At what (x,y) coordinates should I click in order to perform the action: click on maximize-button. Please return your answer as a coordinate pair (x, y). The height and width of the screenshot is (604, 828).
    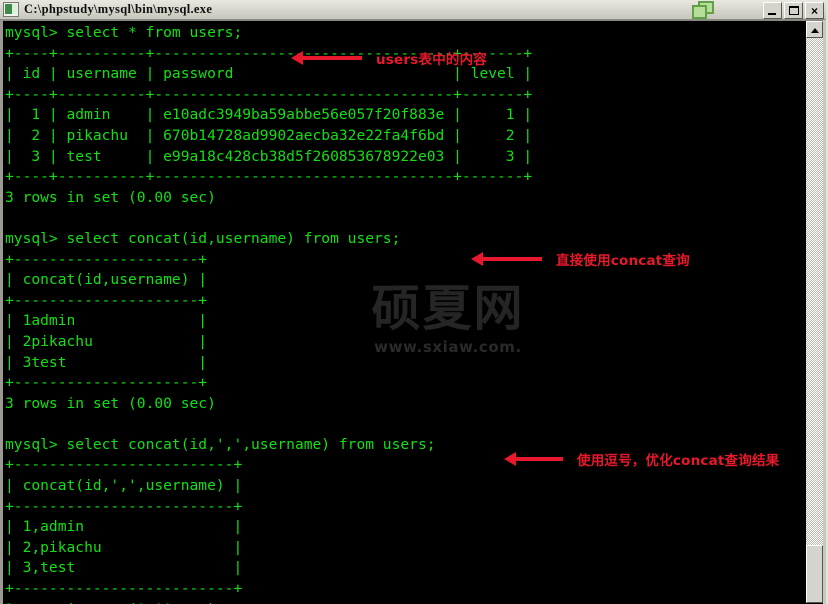
    Looking at the image, I should click on (793, 10).